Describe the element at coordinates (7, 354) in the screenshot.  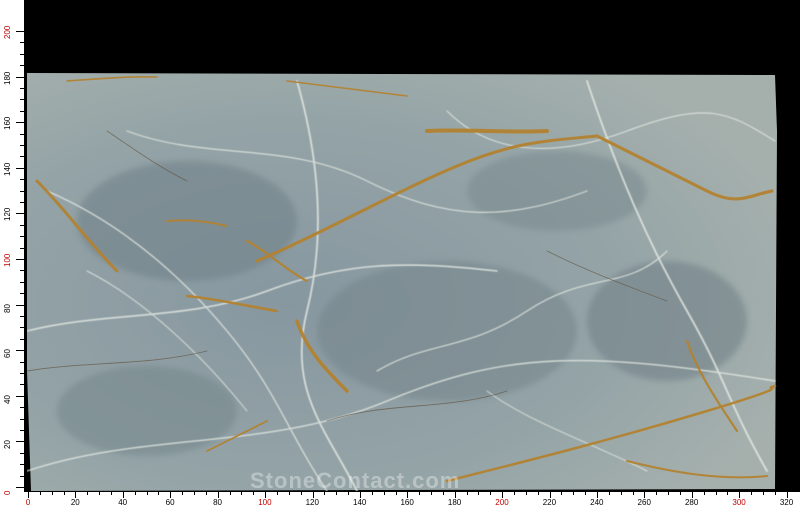
I see `left-ruler-label: 60` at that location.